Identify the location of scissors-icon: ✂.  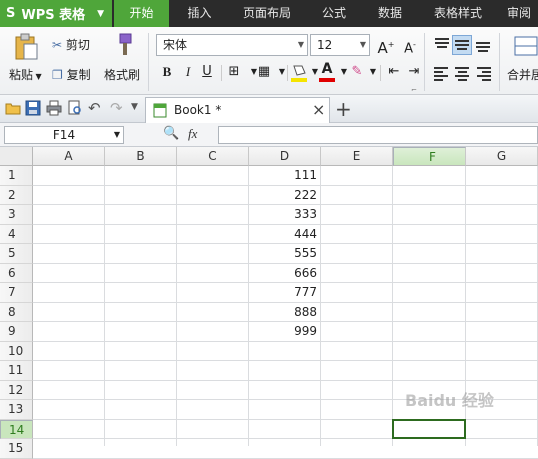
(57, 45).